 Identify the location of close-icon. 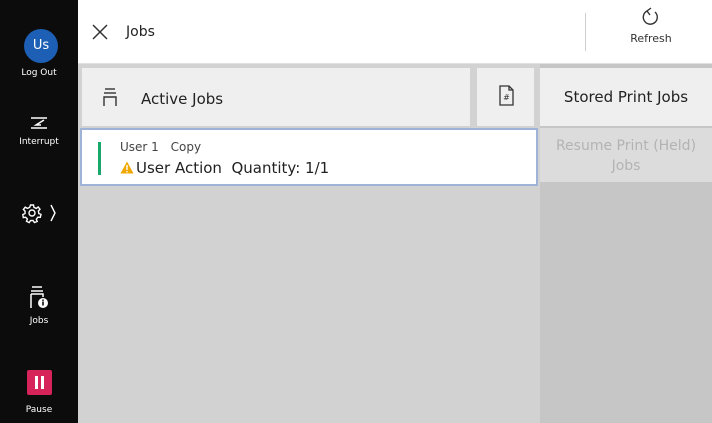
(100, 32).